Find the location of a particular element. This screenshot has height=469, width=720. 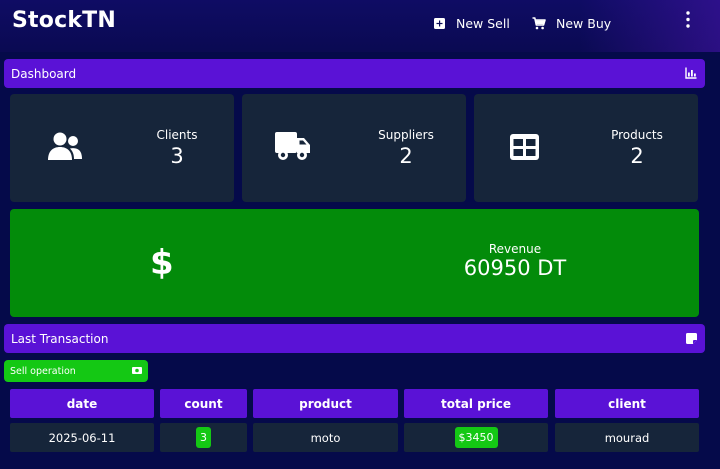

new-sell-button: New Sell is located at coordinates (471, 23).